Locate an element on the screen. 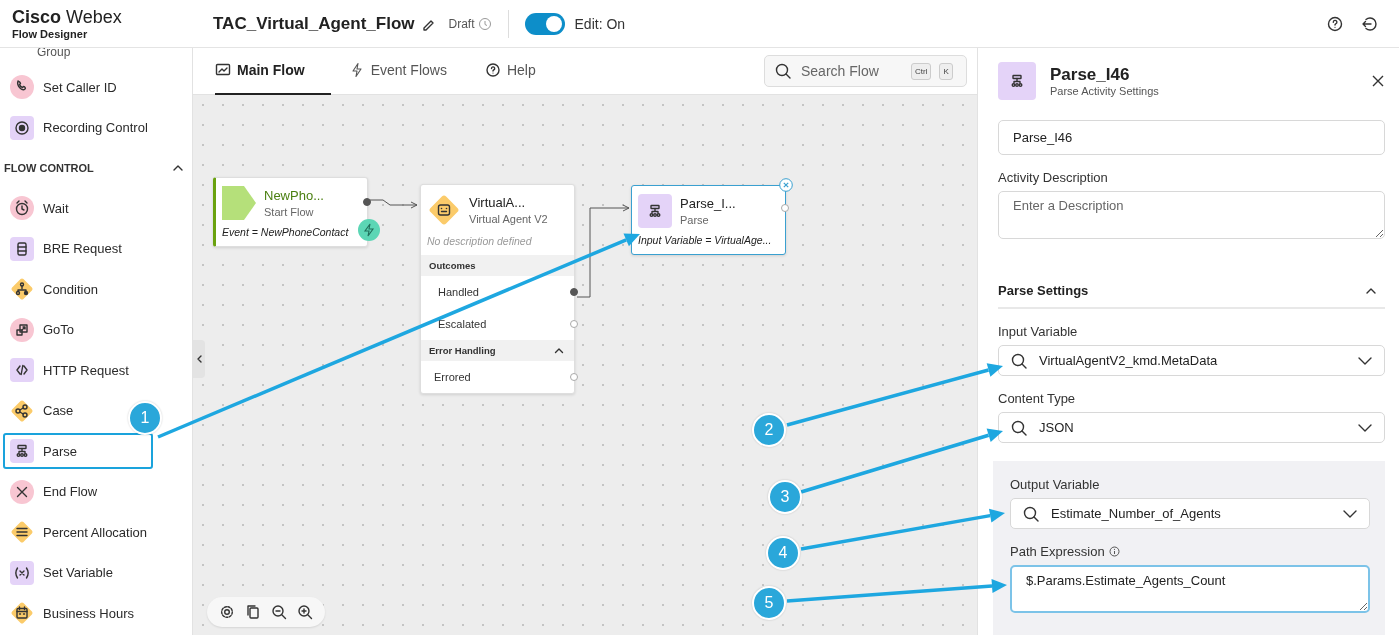  panel-title: Parse_I46 is located at coordinates (1090, 75).